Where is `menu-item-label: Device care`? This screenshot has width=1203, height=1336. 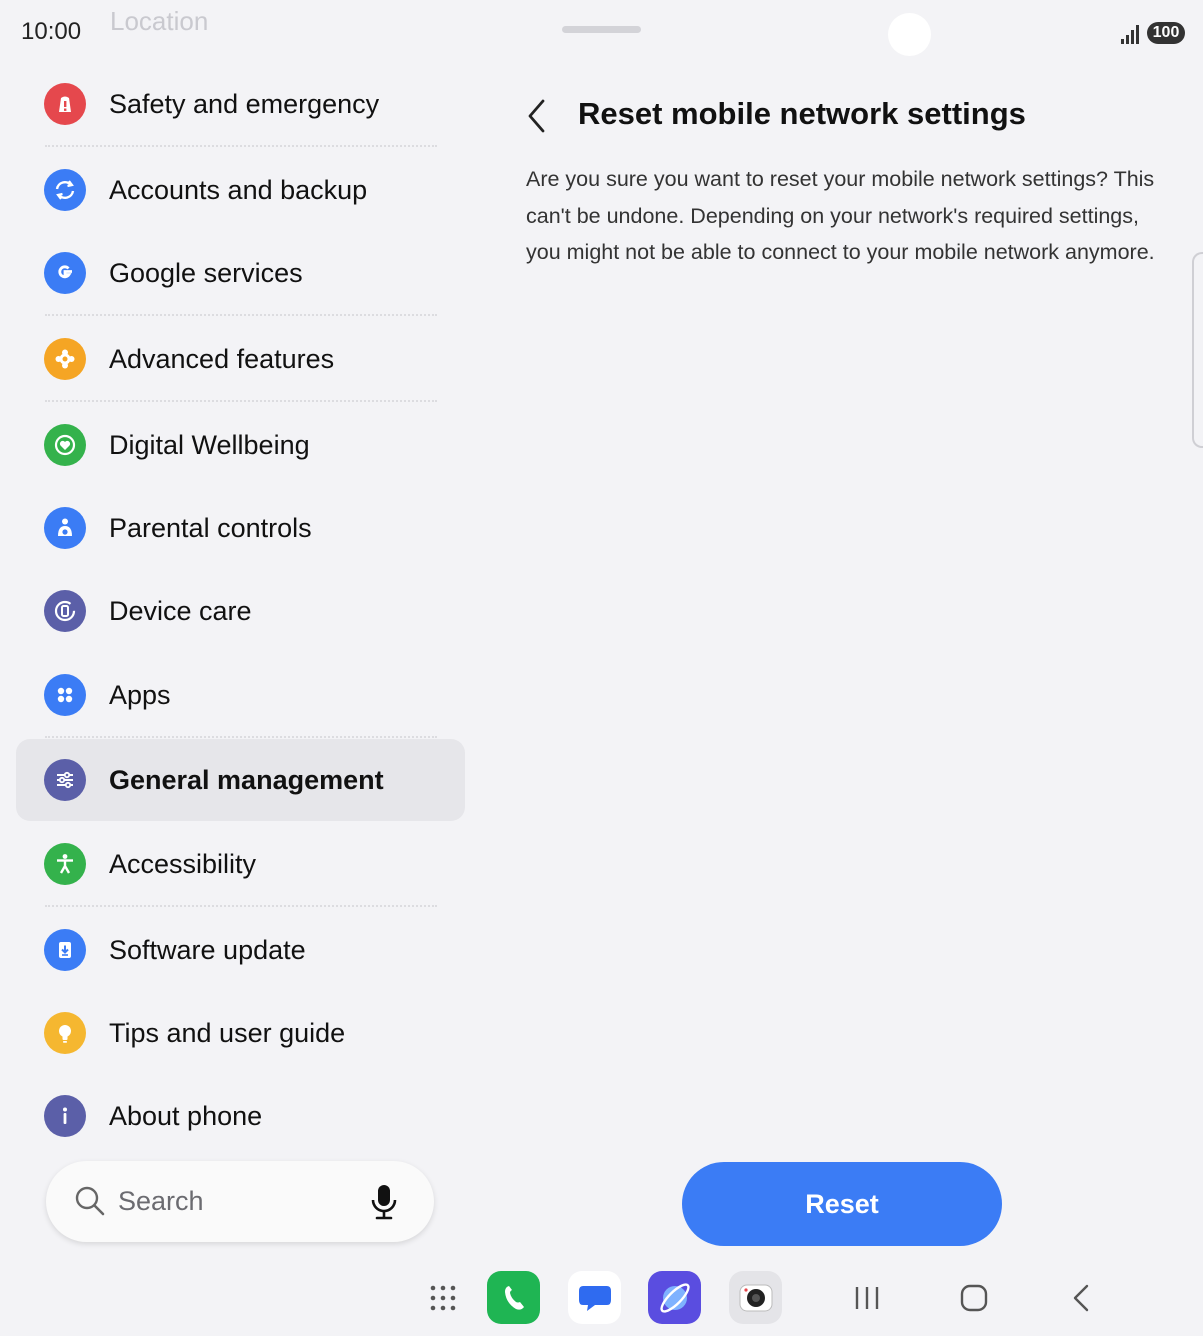 menu-item-label: Device care is located at coordinates (180, 610).